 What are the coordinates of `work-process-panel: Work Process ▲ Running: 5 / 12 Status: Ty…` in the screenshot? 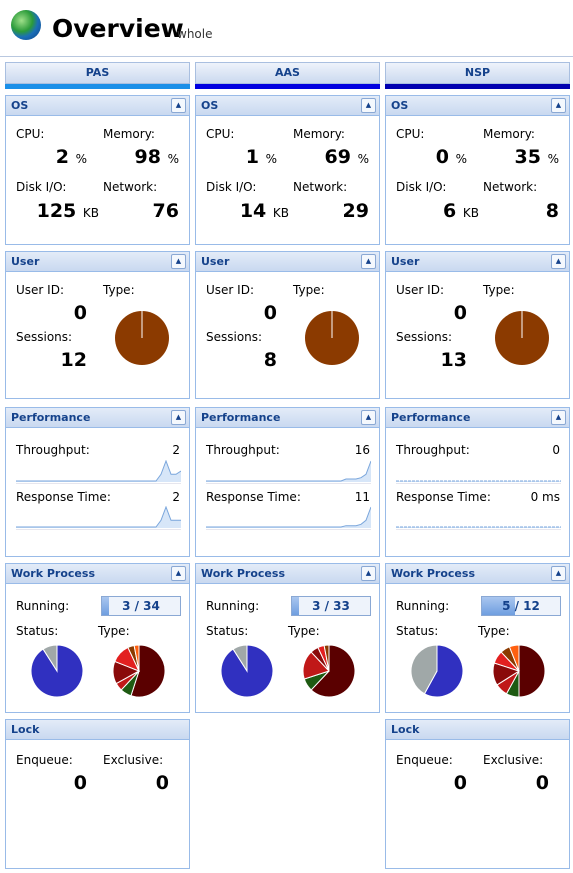 It's located at (477, 638).